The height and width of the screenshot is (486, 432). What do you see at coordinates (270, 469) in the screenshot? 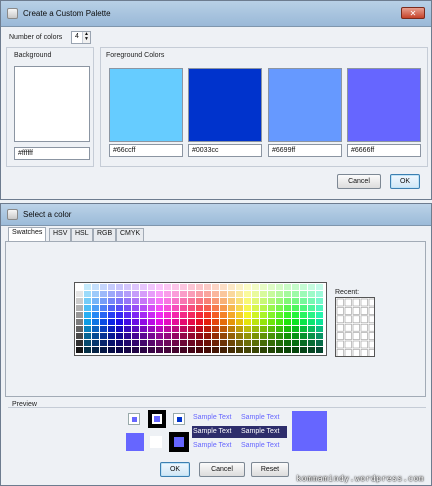
I see `reset-button: Reset` at bounding box center [270, 469].